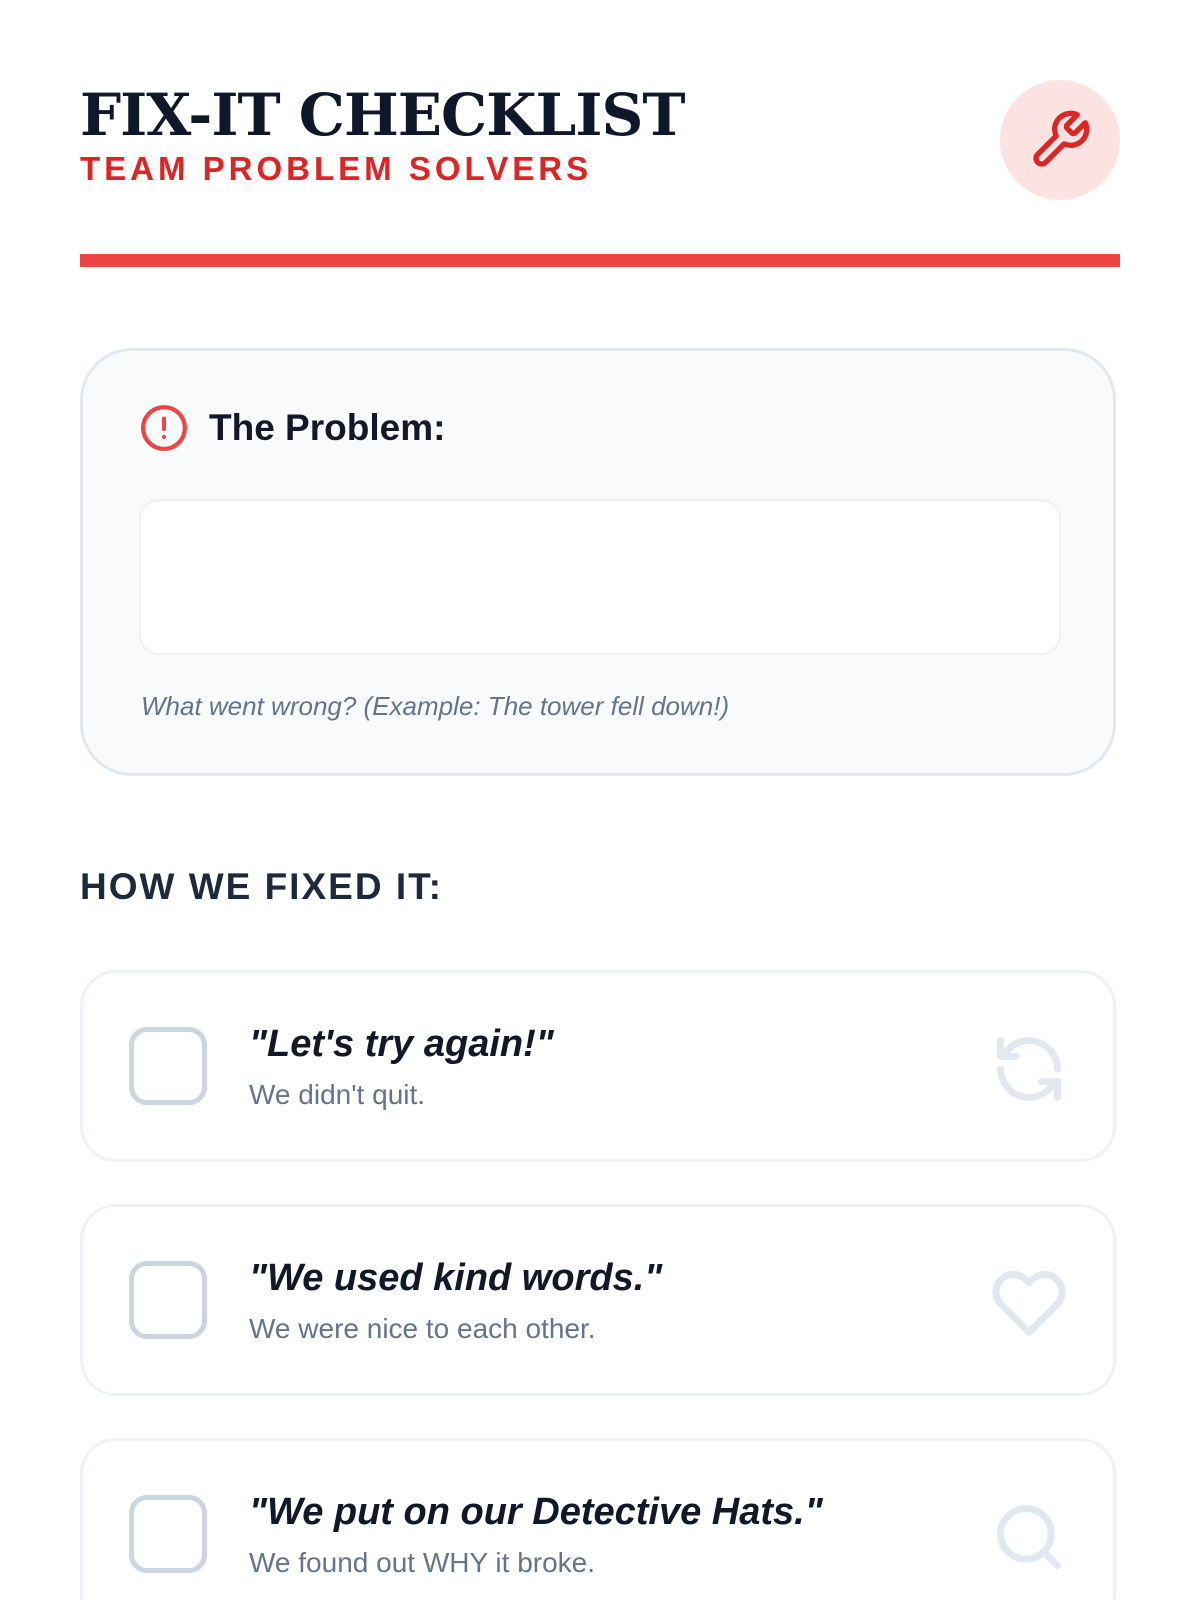  Describe the element at coordinates (600, 260) in the screenshot. I see `header-divider` at that location.